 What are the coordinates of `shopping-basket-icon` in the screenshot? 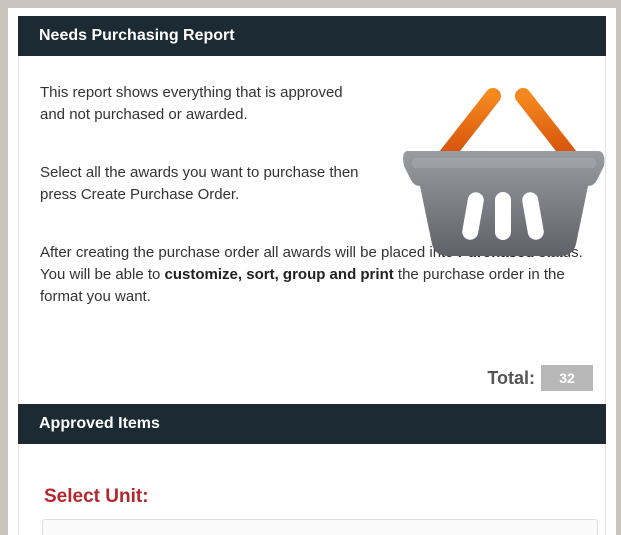 It's located at (504, 172).